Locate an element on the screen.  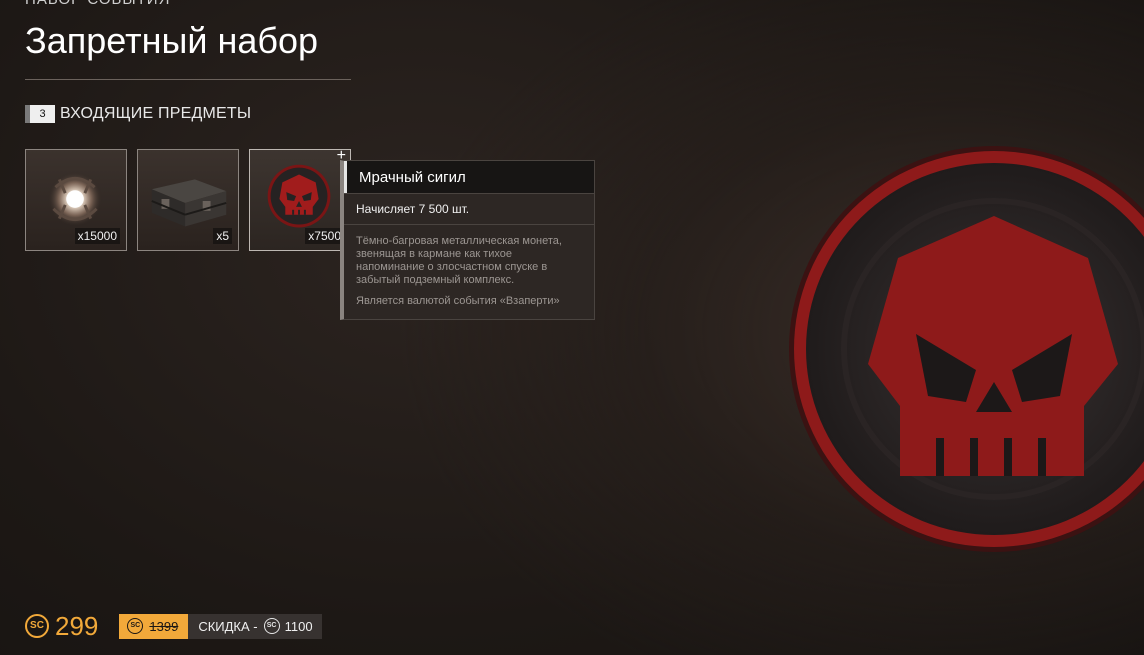
item-quantity: x15000 is located at coordinates (97, 236).